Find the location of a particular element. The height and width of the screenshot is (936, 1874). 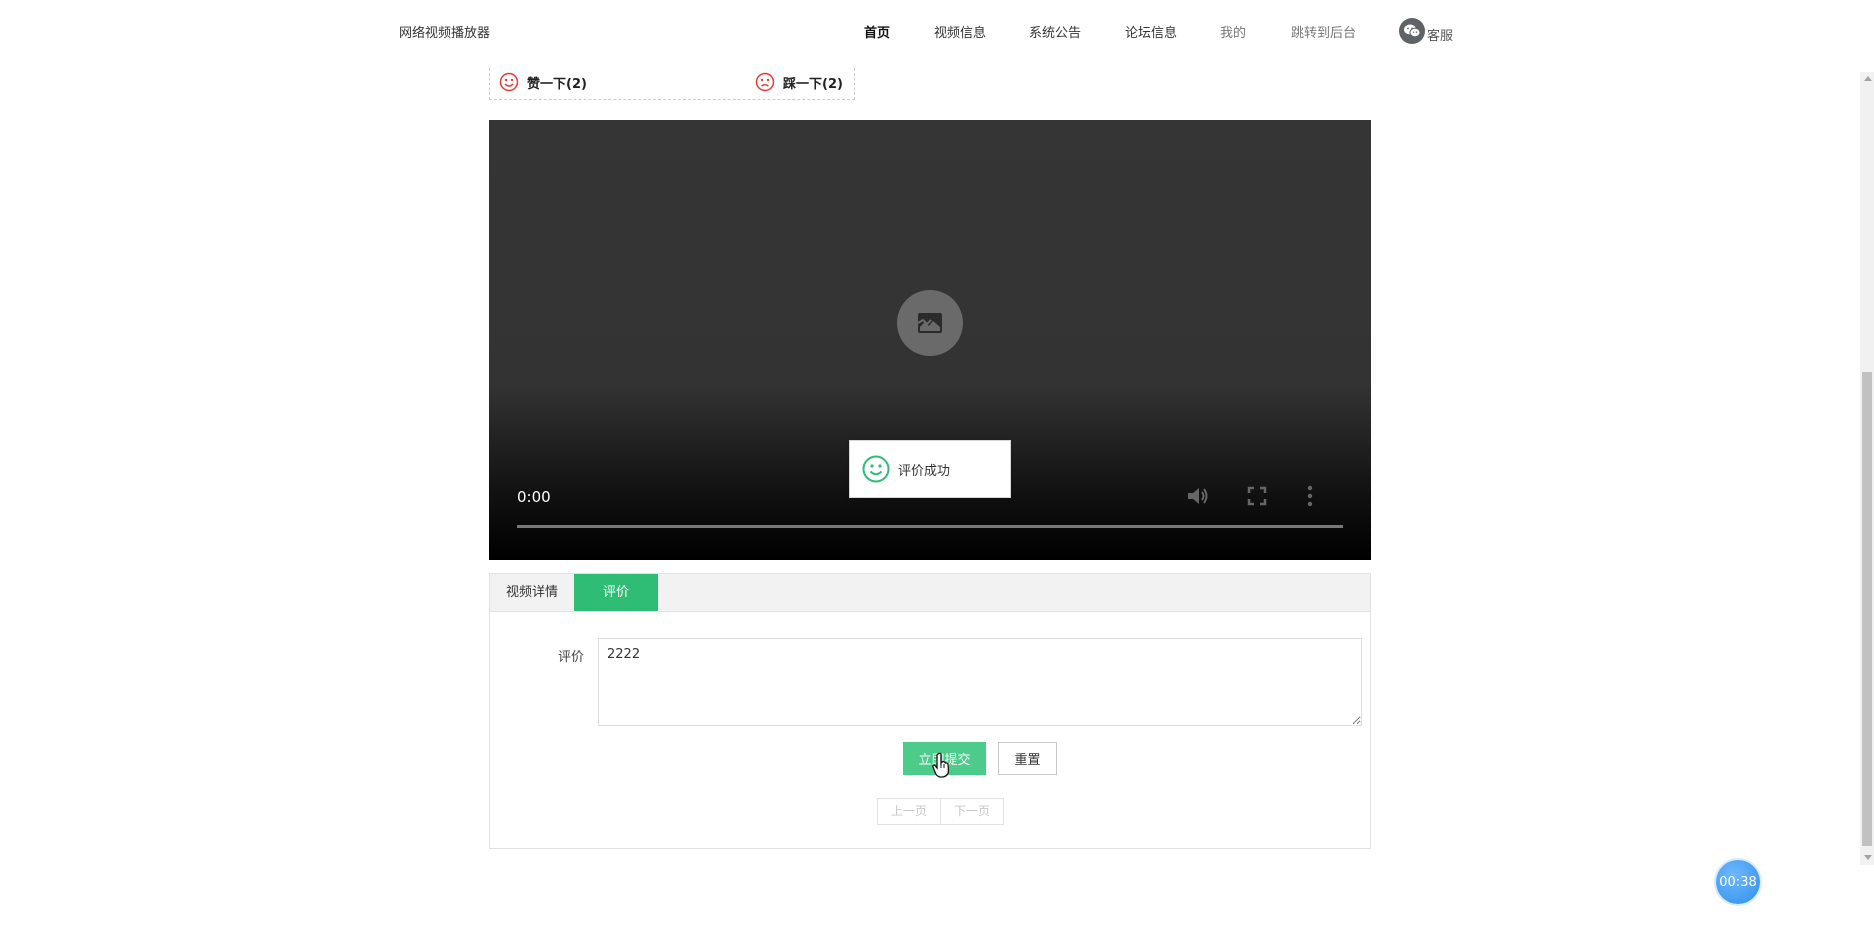

customer-service-label: 客服 is located at coordinates (1440, 36).